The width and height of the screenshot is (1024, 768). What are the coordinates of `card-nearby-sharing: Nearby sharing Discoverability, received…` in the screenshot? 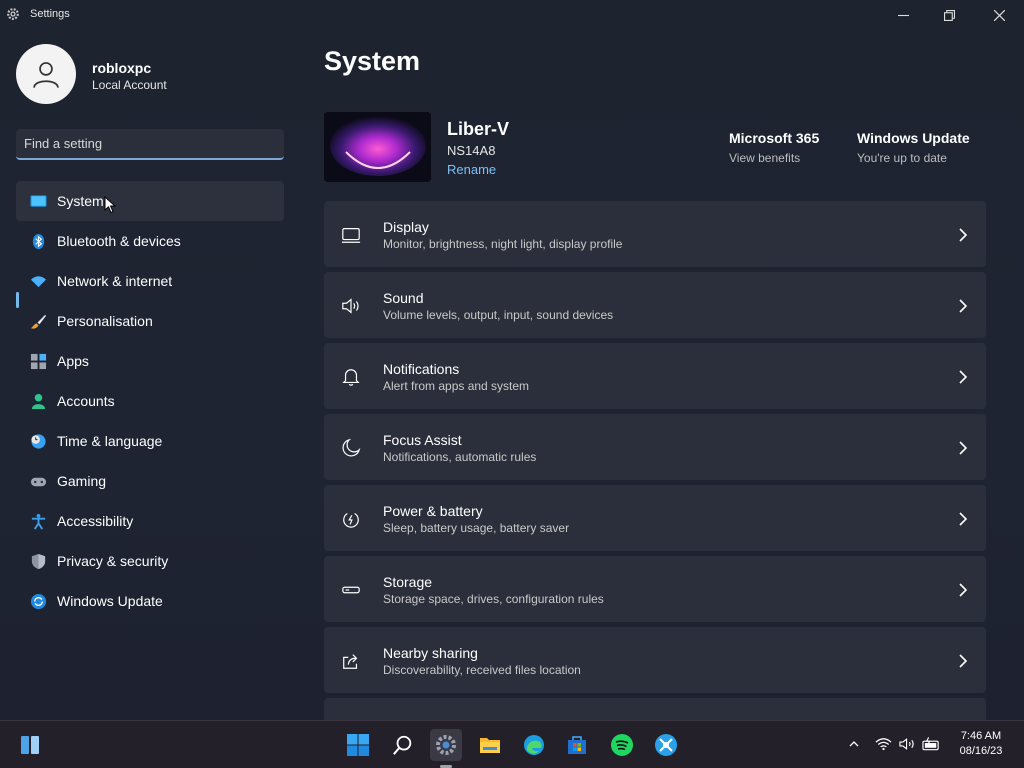 It's located at (655, 660).